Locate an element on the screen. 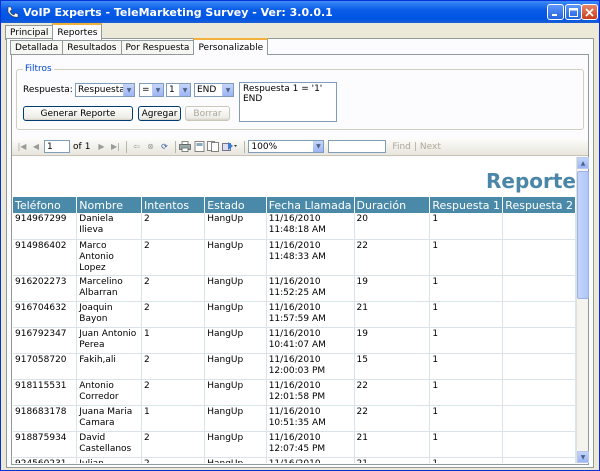  cell-fecha-llamada: 11/16/2010 11:52:25 AM is located at coordinates (310, 288).